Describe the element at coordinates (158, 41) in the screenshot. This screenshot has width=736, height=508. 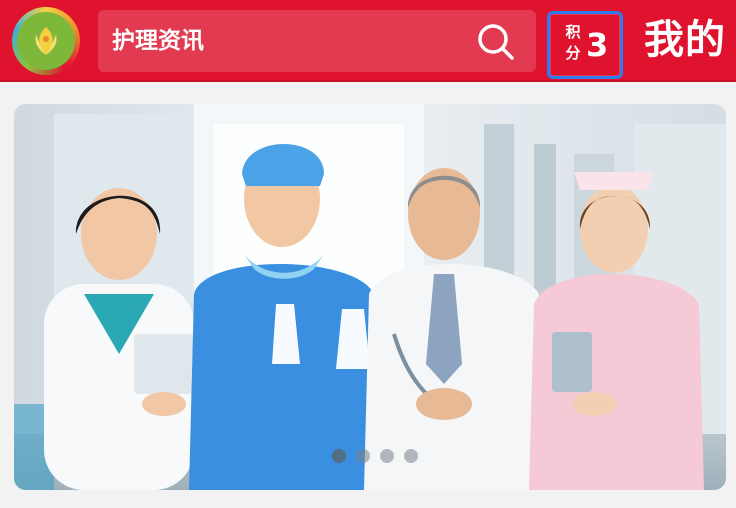
I see `search-input: 护理资讯` at that location.